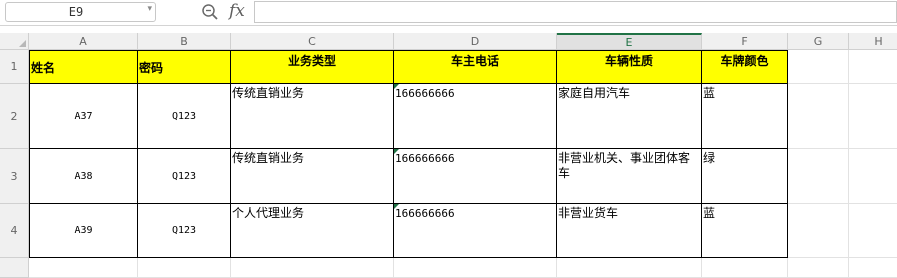  Describe the element at coordinates (425, 93) in the screenshot. I see `cell-d2-text: 166666666` at that location.